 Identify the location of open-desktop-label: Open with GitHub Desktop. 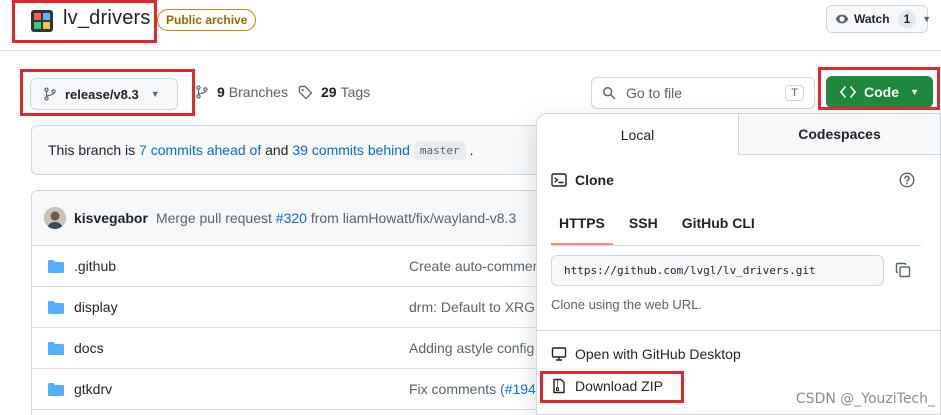
(658, 354).